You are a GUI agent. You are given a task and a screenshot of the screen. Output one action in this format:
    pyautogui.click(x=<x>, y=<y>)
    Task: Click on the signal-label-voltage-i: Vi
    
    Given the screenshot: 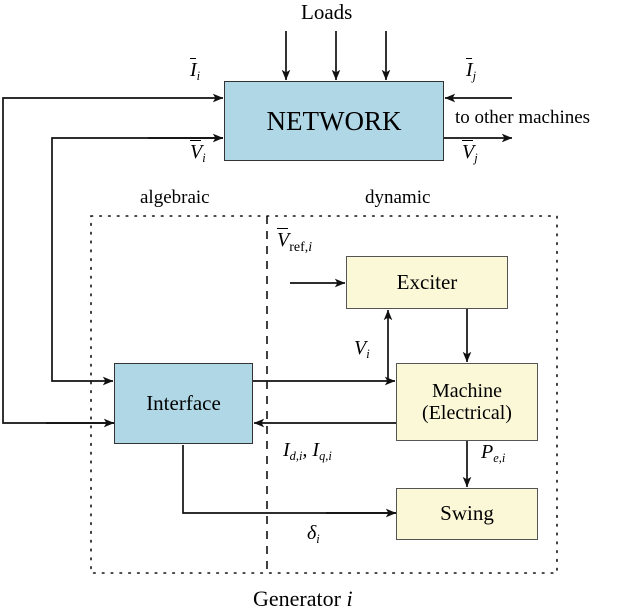 What is the action you would take?
    pyautogui.click(x=198, y=153)
    